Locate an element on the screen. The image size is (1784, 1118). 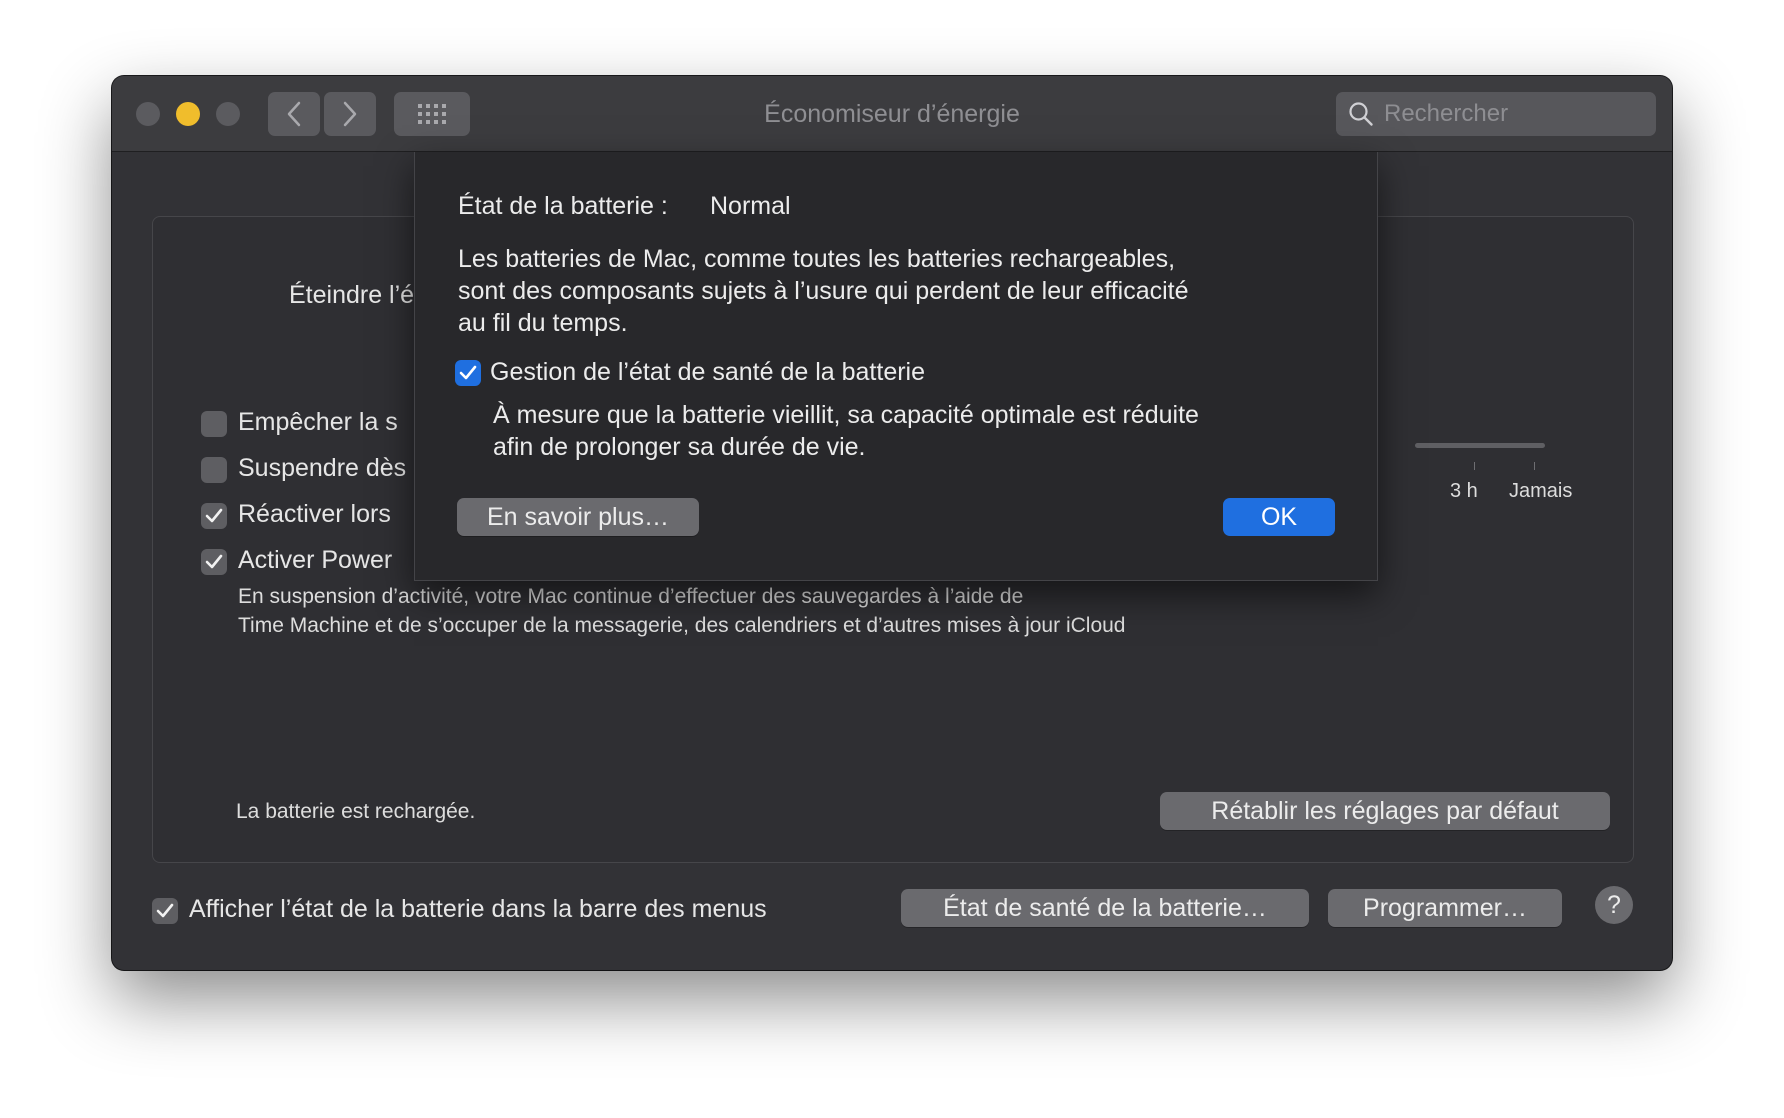
battery-status-text: La batterie est rechargée. is located at coordinates (356, 811).